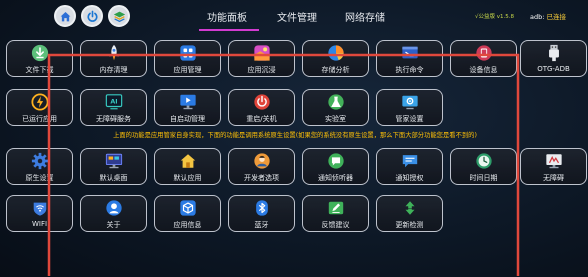  What do you see at coordinates (39, 224) in the screenshot?
I see `tile-label: WIFI` at bounding box center [39, 224].